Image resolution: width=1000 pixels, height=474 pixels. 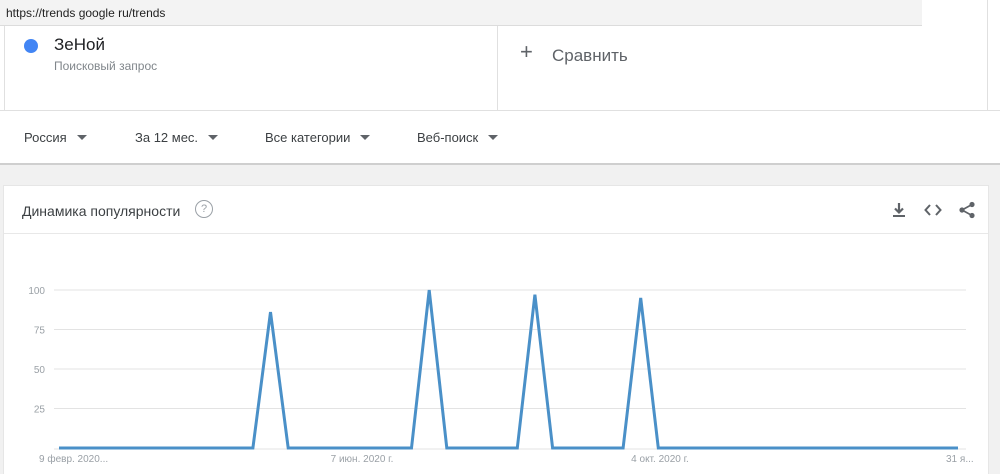 I want to click on category-filter: Все категории, so click(x=318, y=137).